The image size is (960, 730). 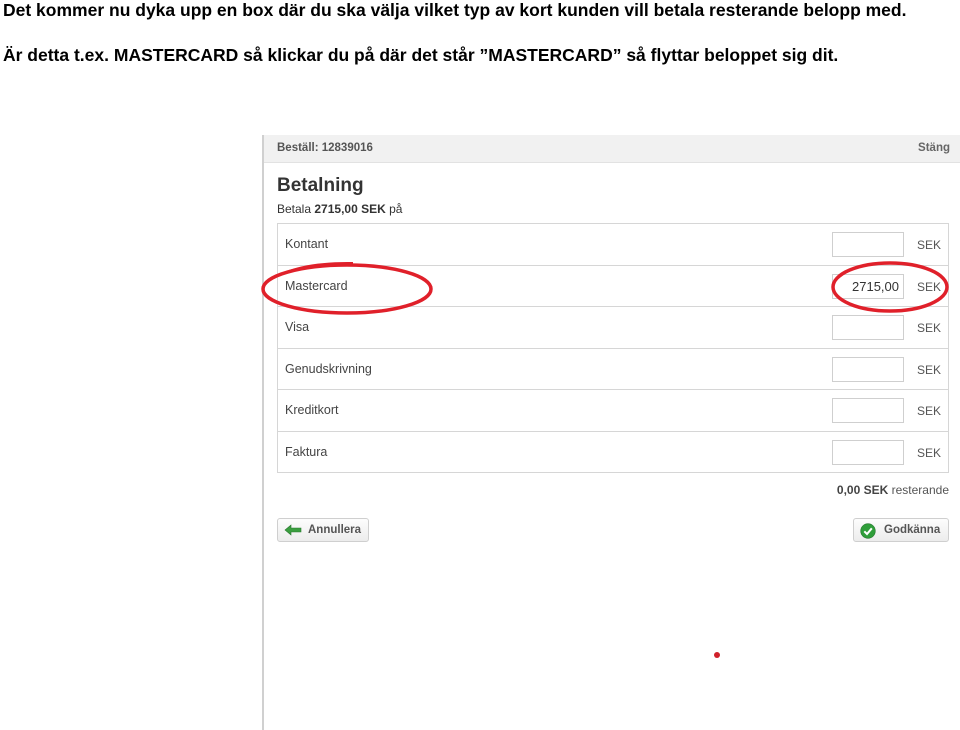 I want to click on cancel-button: Annullera, so click(x=323, y=530).